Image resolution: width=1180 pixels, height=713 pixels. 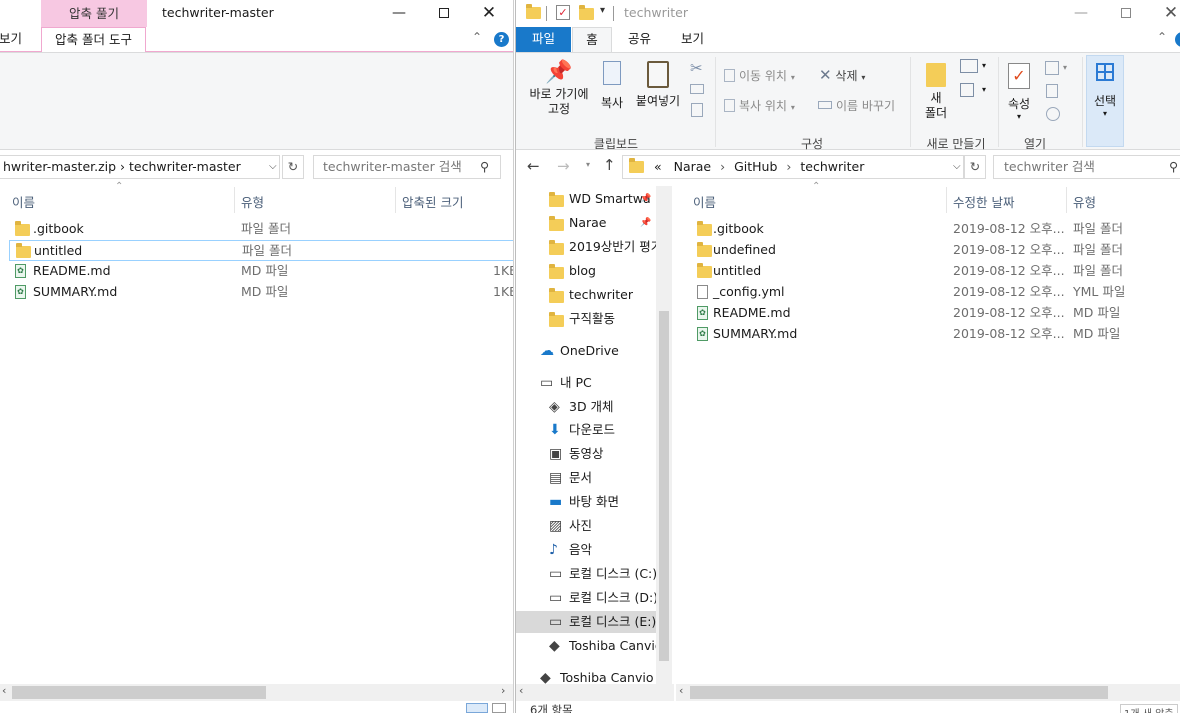 I want to click on recent-locations-icon: ▾, so click(x=588, y=164).